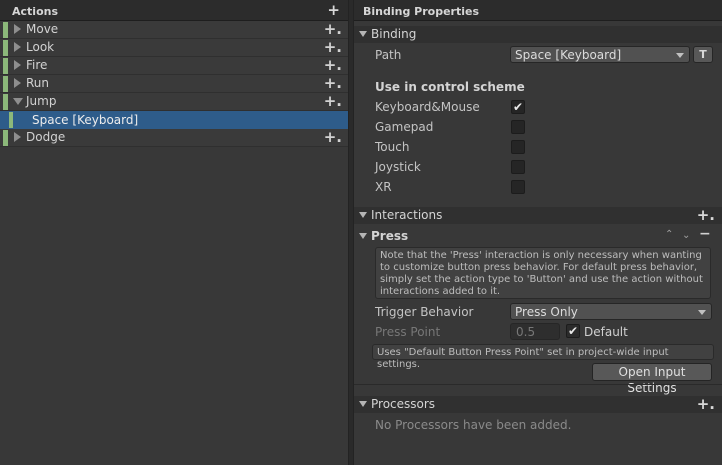  Describe the element at coordinates (538, 235) in the screenshot. I see `press-interaction-header: Press ⌃ ⌄ −` at that location.